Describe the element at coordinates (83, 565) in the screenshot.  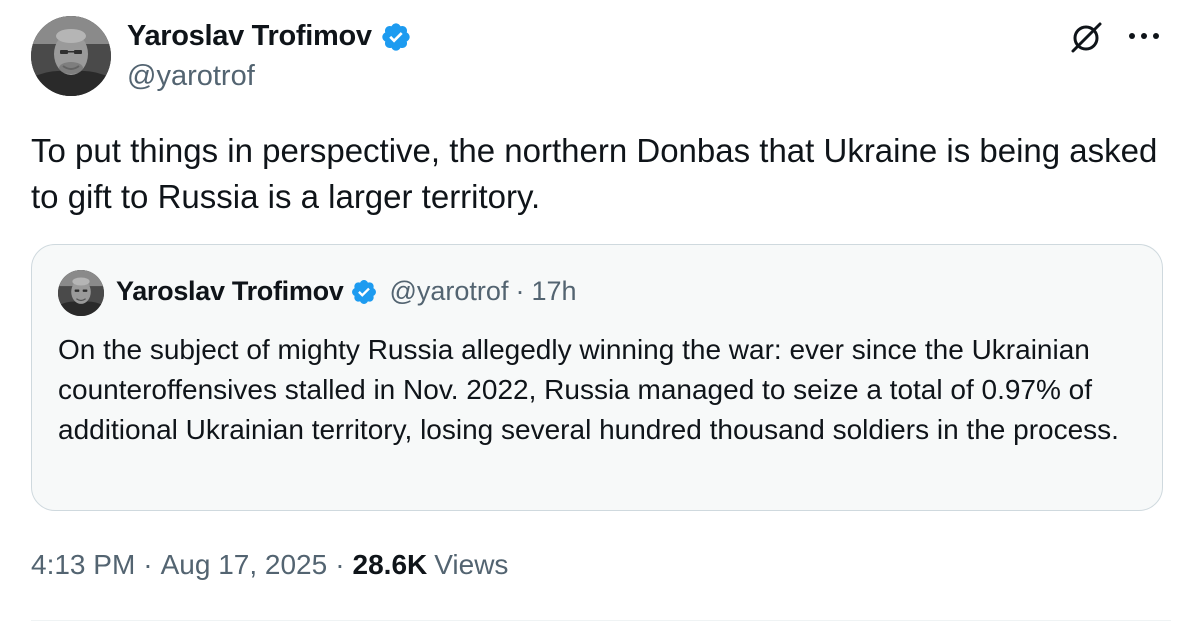
I see `tweet-time: 4:13 PM` at that location.